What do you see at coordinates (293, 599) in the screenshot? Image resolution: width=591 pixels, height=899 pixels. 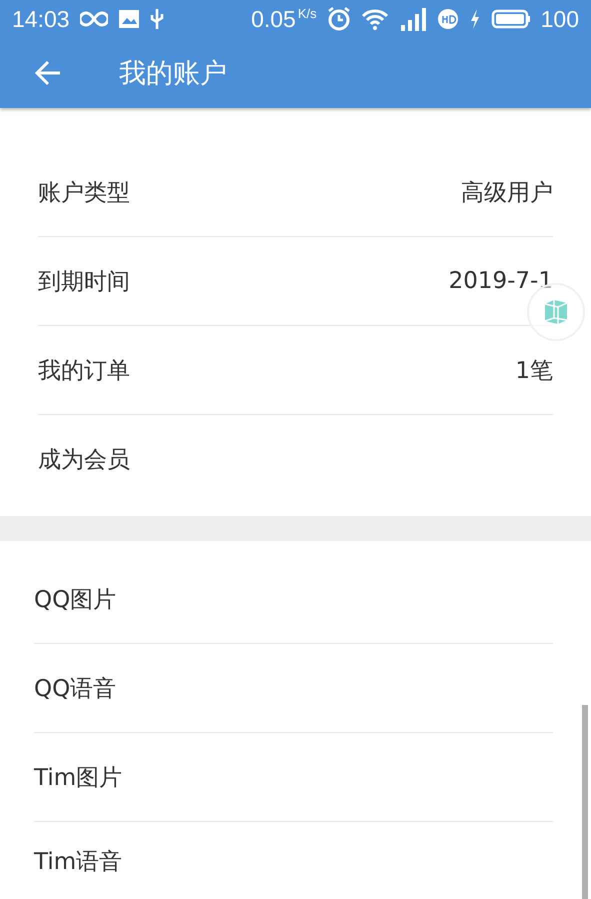 I see `settings-row: QQ图片` at bounding box center [293, 599].